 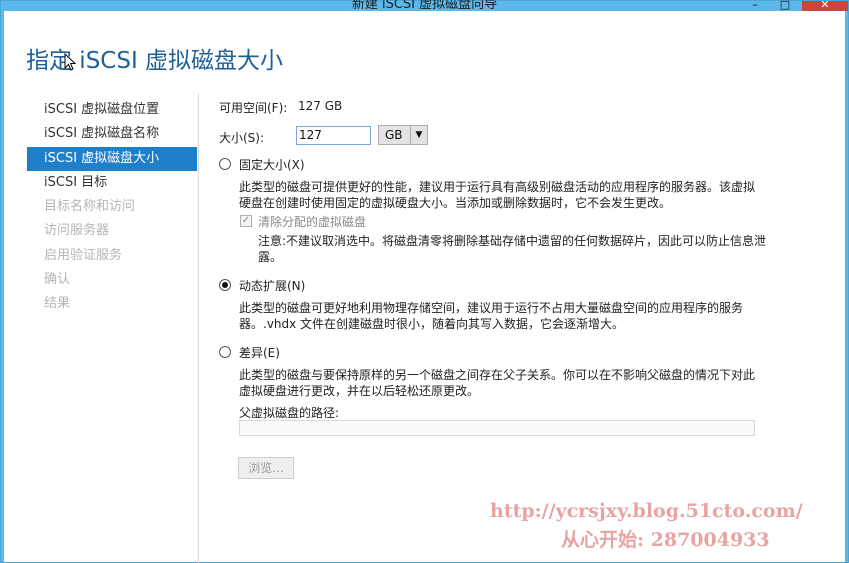 What do you see at coordinates (242, 138) in the screenshot?
I see `size-label: 大小(S):` at bounding box center [242, 138].